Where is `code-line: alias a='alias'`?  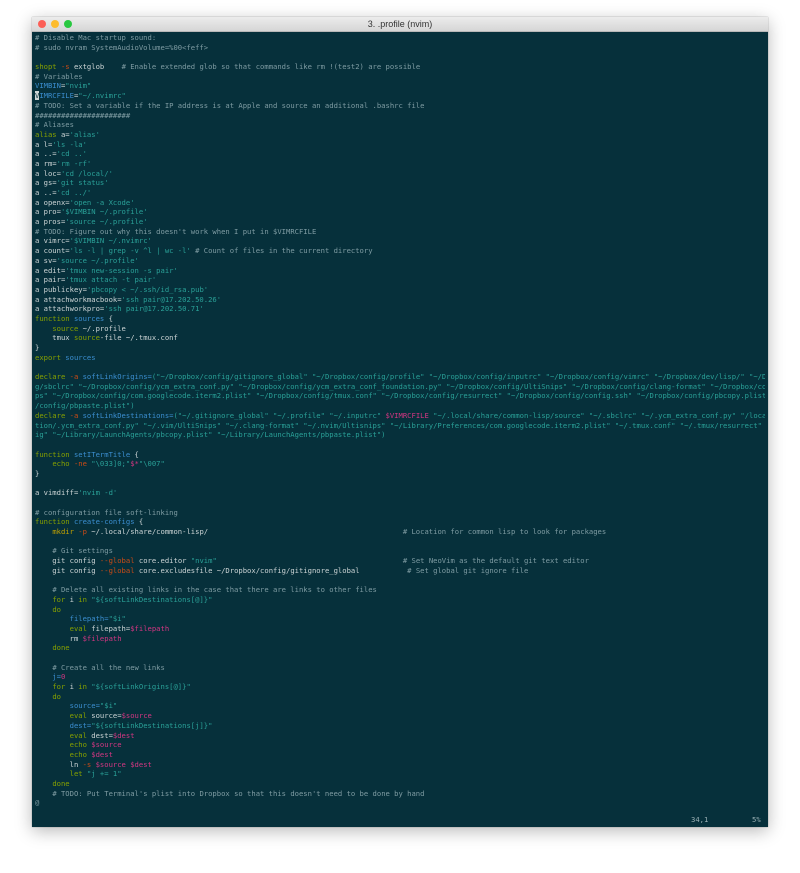
code-line: alias a='alias' is located at coordinates (400, 135).